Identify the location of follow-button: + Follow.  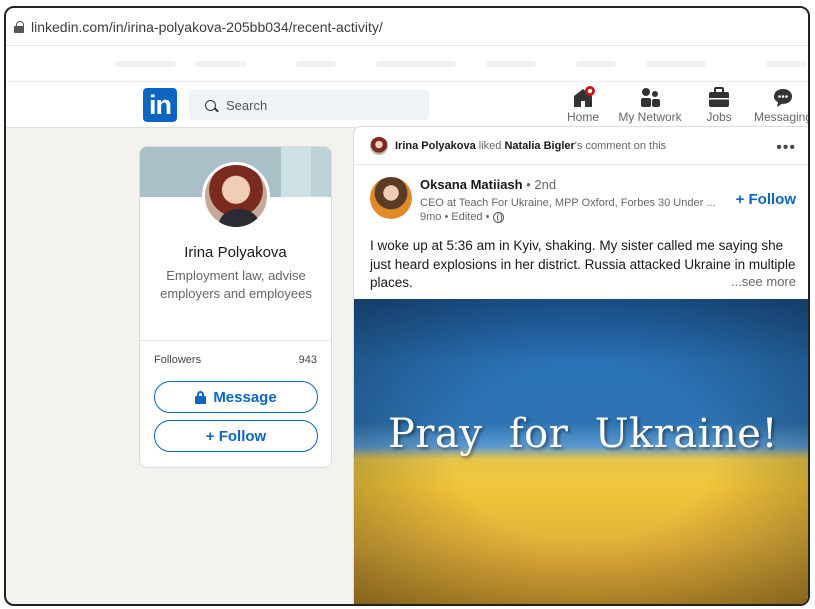
(236, 436).